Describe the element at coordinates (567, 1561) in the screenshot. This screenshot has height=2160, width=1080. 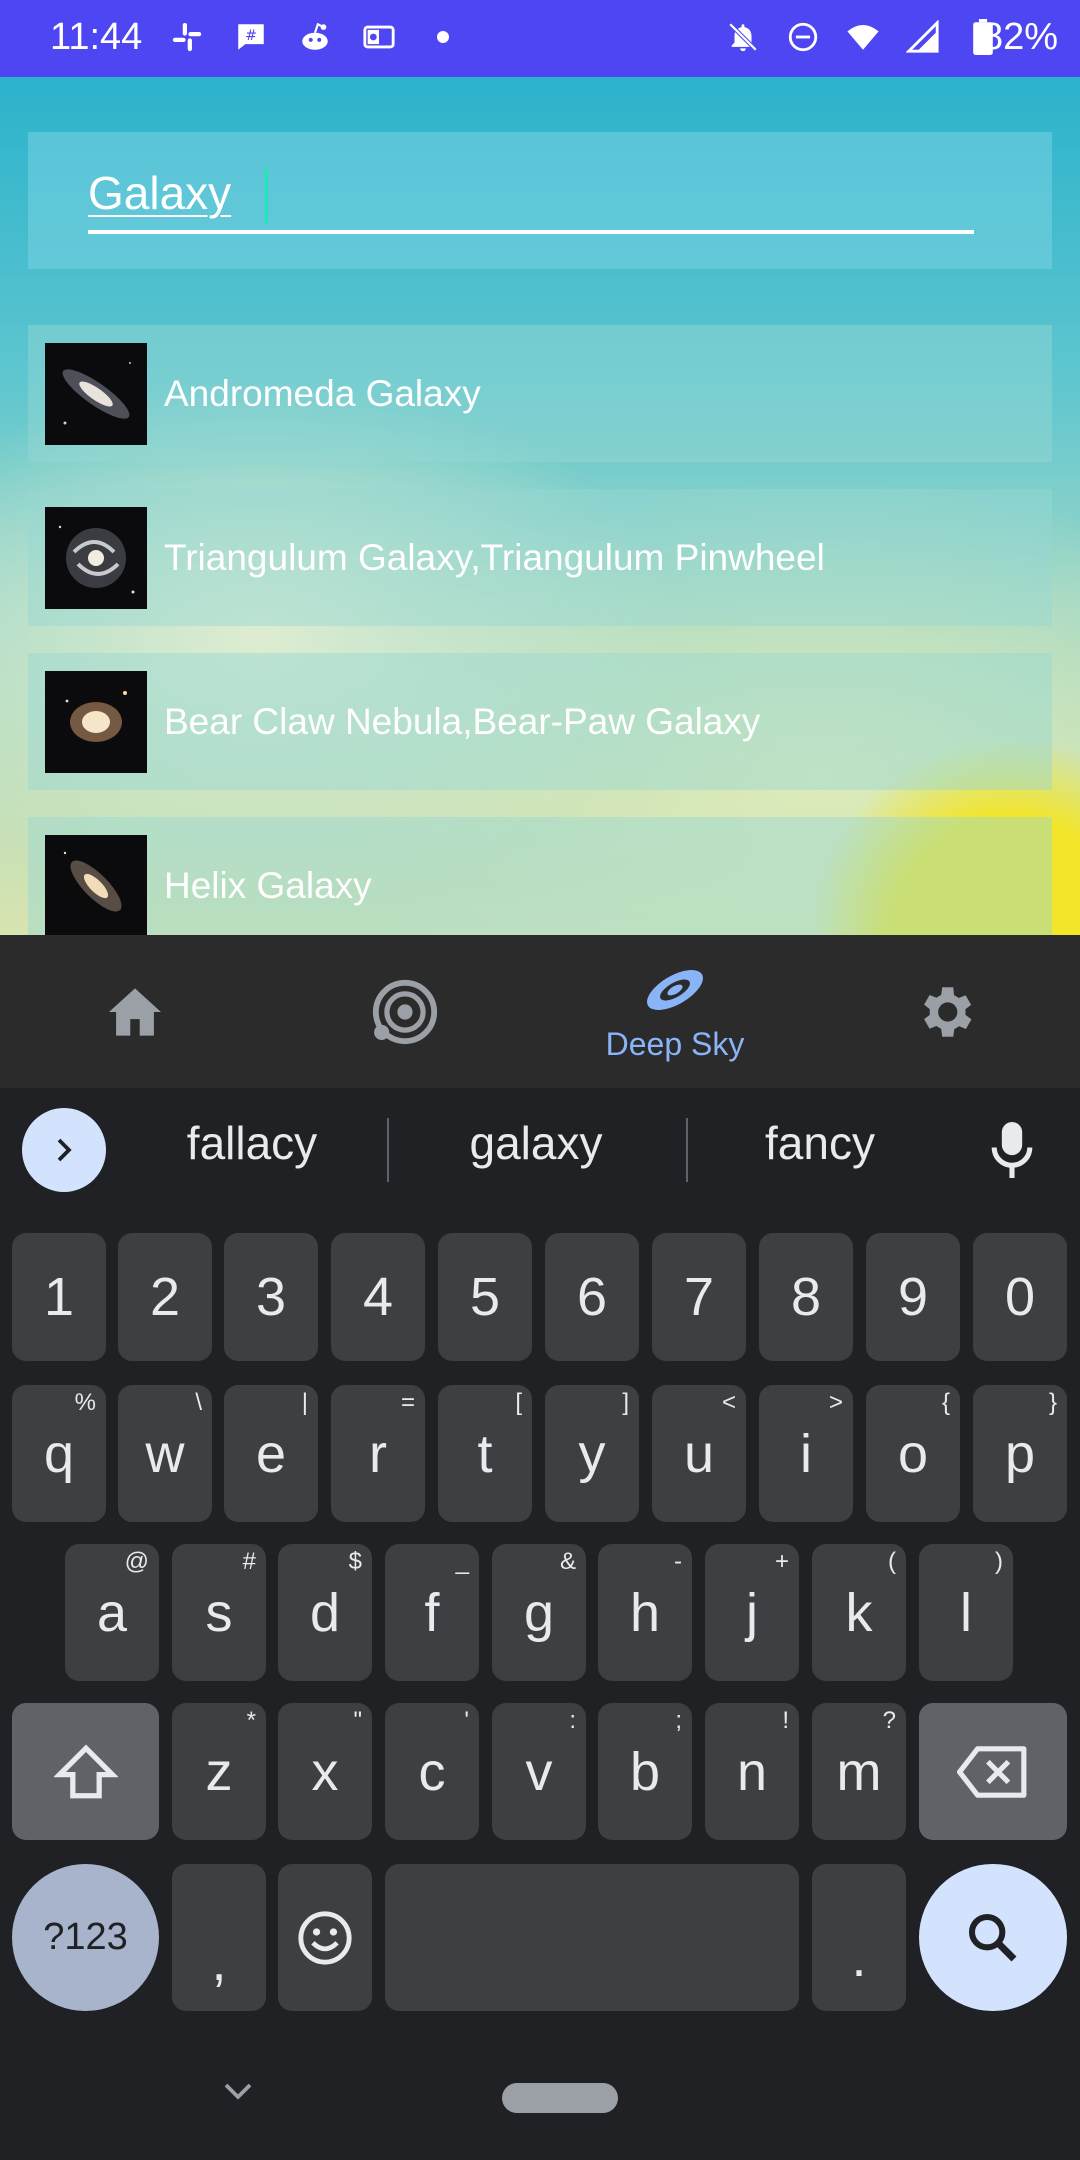
I see `key-alt-char: &` at that location.